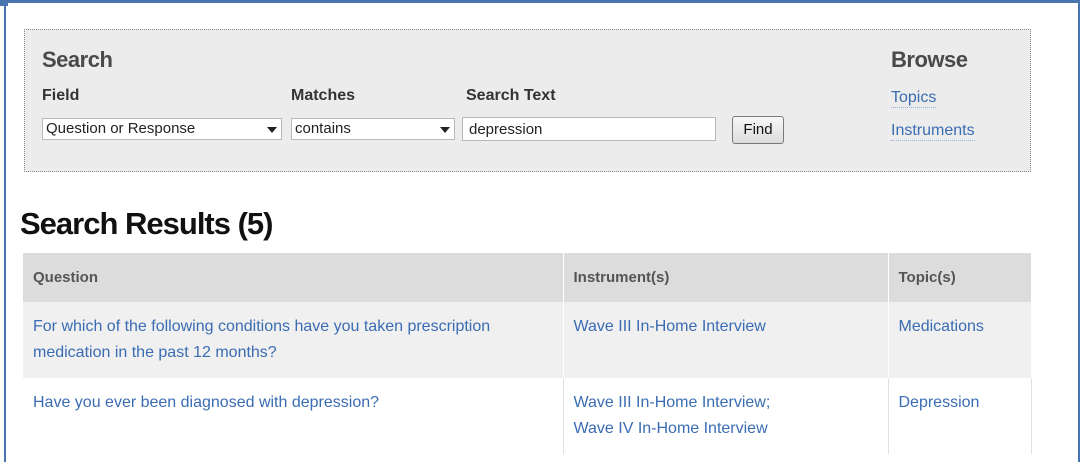 The image size is (1088, 462). I want to click on field-select: Question or Response, so click(162, 129).